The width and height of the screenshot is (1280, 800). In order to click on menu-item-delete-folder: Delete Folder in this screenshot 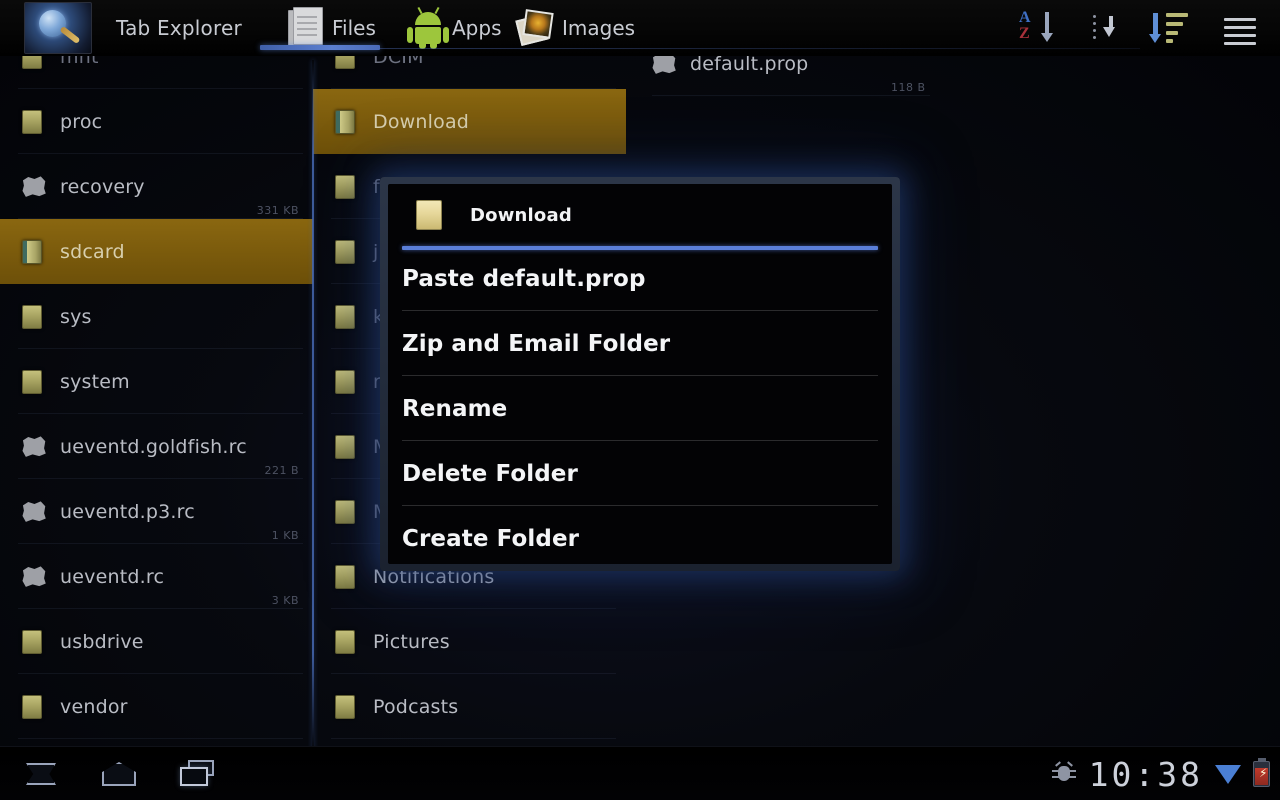, I will do `click(640, 473)`.